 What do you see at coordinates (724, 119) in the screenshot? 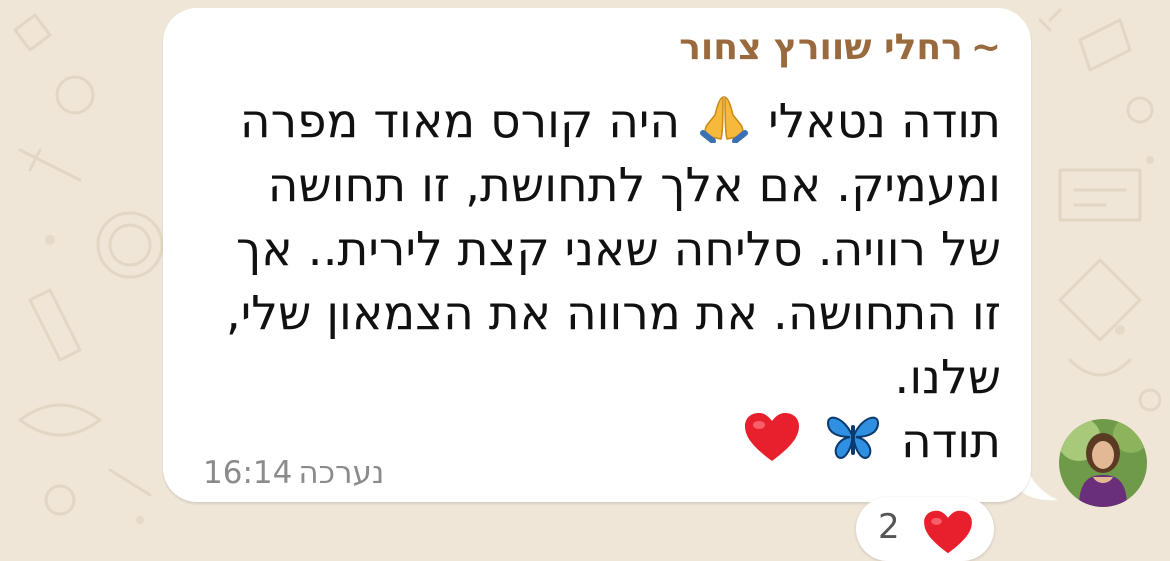
I see `folded-hands-emoji-icon` at bounding box center [724, 119].